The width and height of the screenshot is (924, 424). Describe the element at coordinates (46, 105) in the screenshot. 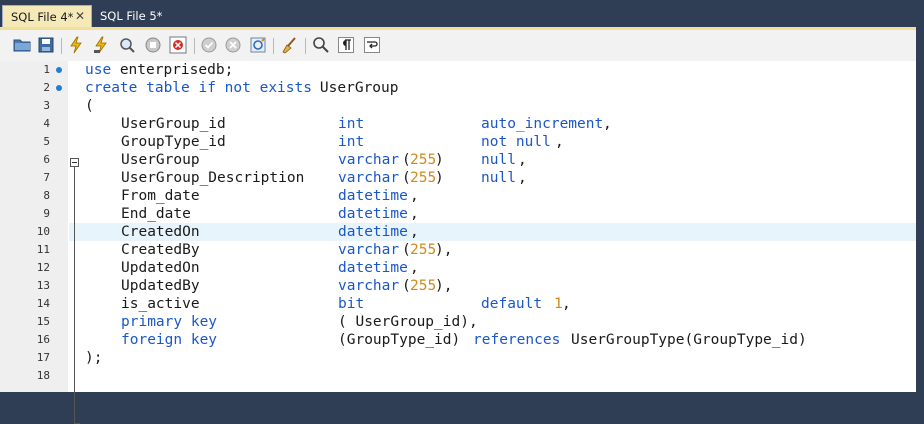

I see `line-number: 3` at that location.